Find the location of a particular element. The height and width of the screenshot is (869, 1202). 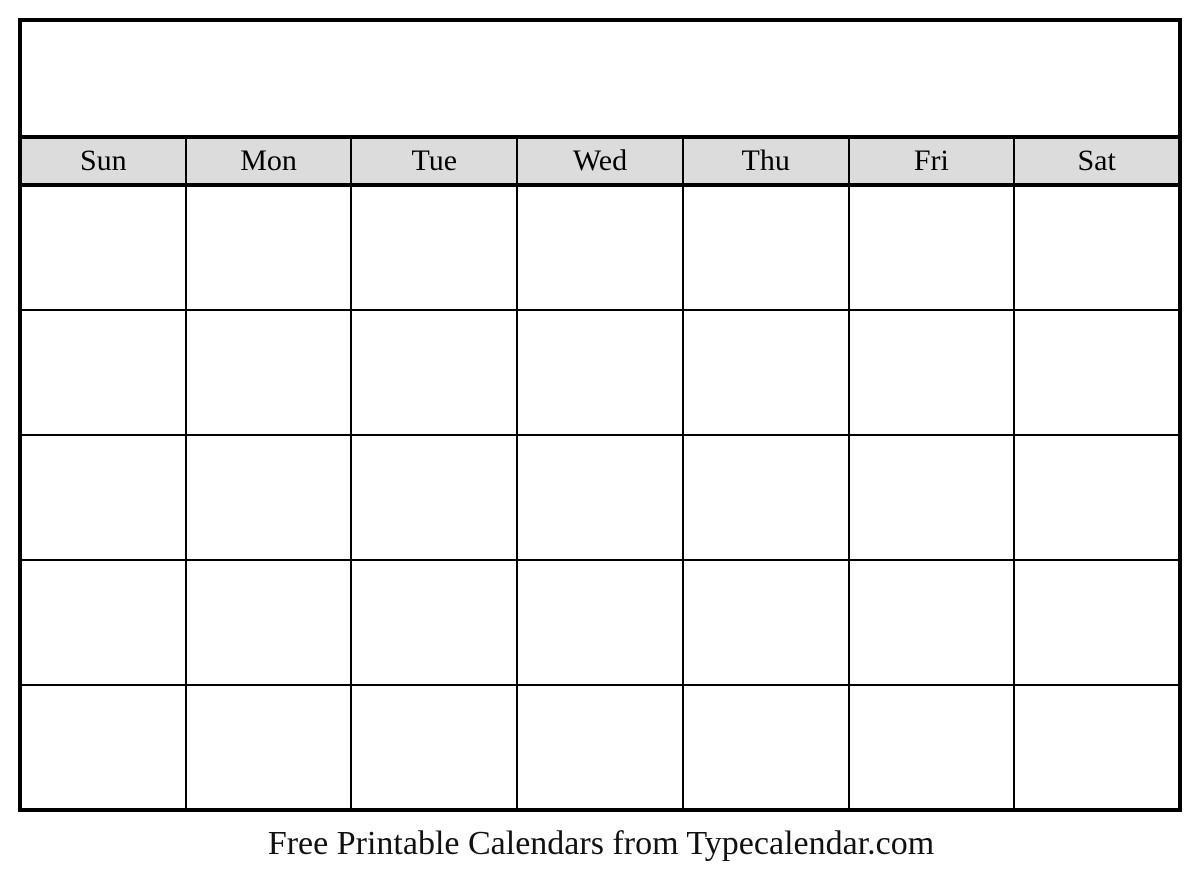

weekday-header-mon: Mon is located at coordinates (269, 162).